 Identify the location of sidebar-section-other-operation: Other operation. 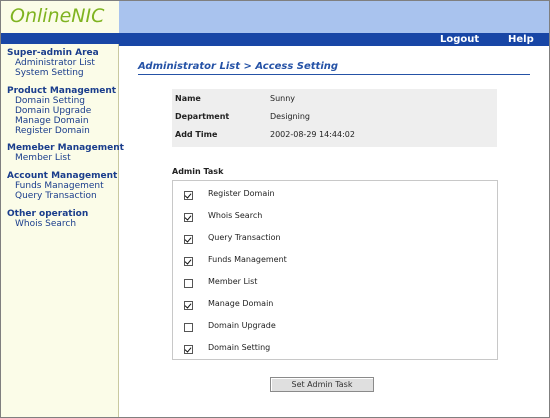
(48, 214).